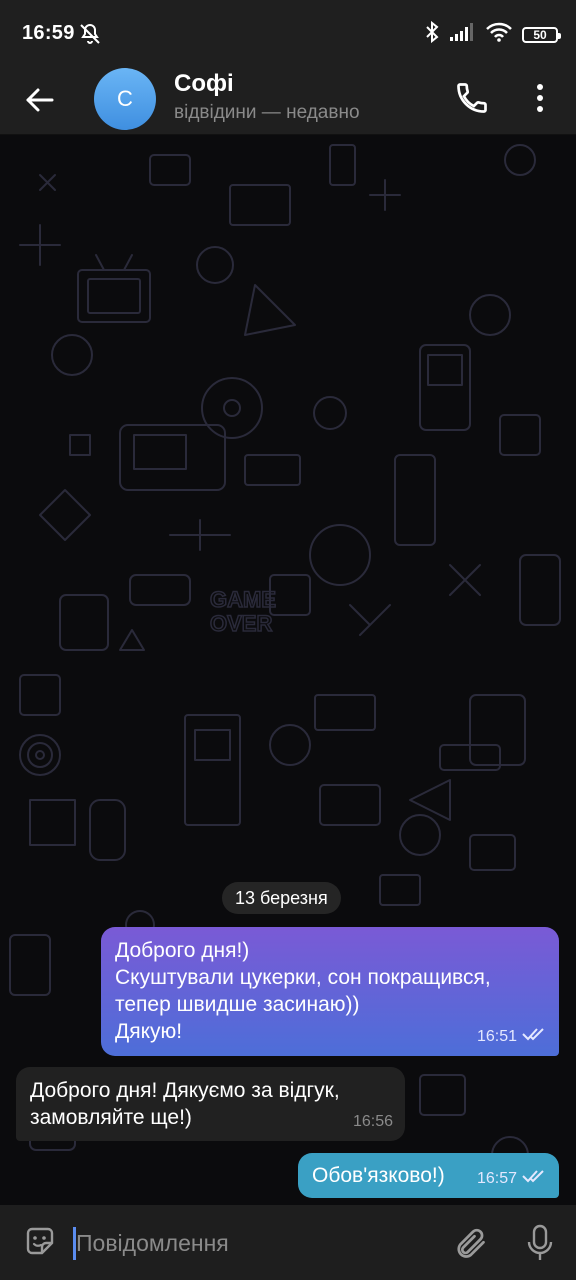 The image size is (576, 1280). What do you see at coordinates (48, 33) in the screenshot?
I see `status-time: 16:59` at bounding box center [48, 33].